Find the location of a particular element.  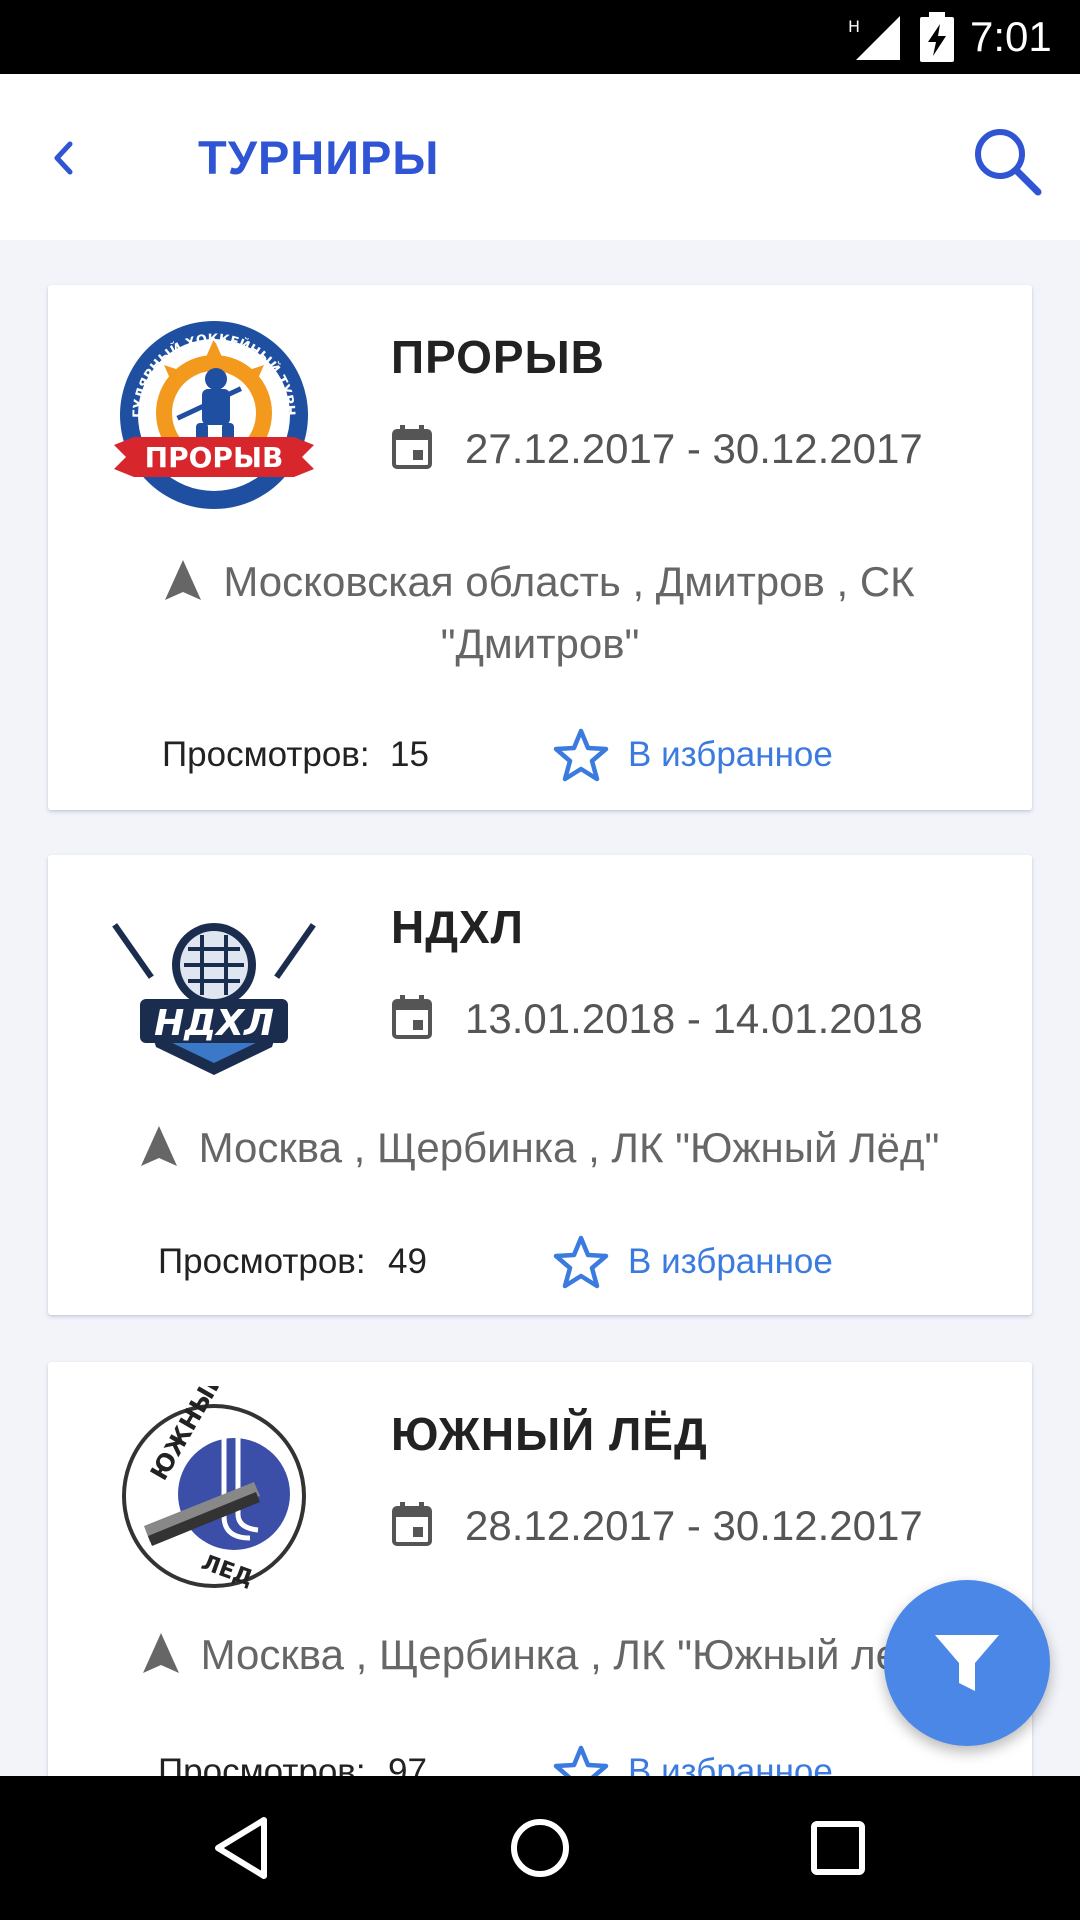

date-range-row: 13.01.2018 - 14.01.2018 is located at coordinates (701, 1019).